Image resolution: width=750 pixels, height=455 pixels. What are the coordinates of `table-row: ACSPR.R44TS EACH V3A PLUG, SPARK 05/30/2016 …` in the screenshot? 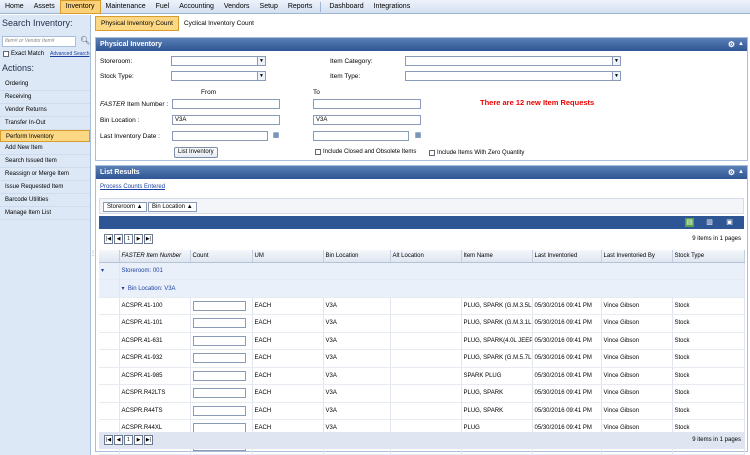 It's located at (422, 411).